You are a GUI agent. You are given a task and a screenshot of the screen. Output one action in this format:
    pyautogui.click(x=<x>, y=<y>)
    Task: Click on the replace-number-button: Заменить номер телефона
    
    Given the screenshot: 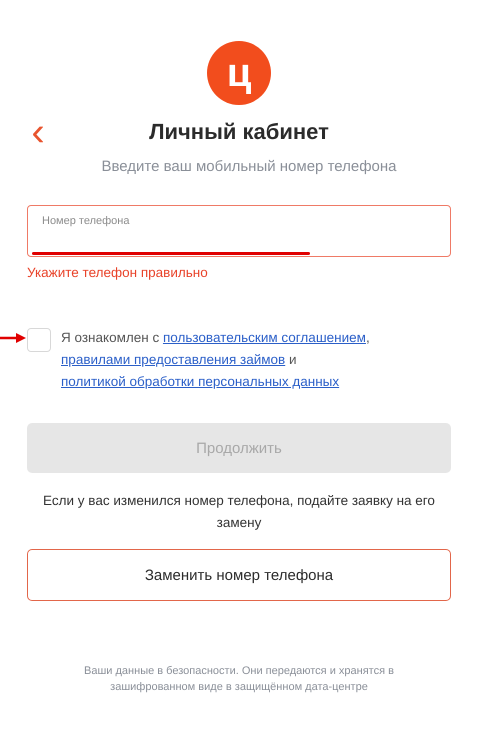 What is the action you would take?
    pyautogui.click(x=239, y=575)
    